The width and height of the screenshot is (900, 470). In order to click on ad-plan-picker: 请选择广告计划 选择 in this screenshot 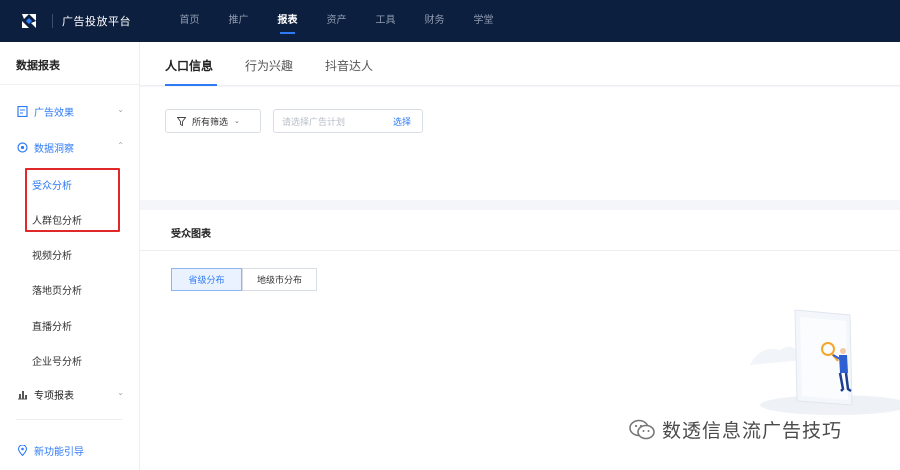, I will do `click(348, 121)`.